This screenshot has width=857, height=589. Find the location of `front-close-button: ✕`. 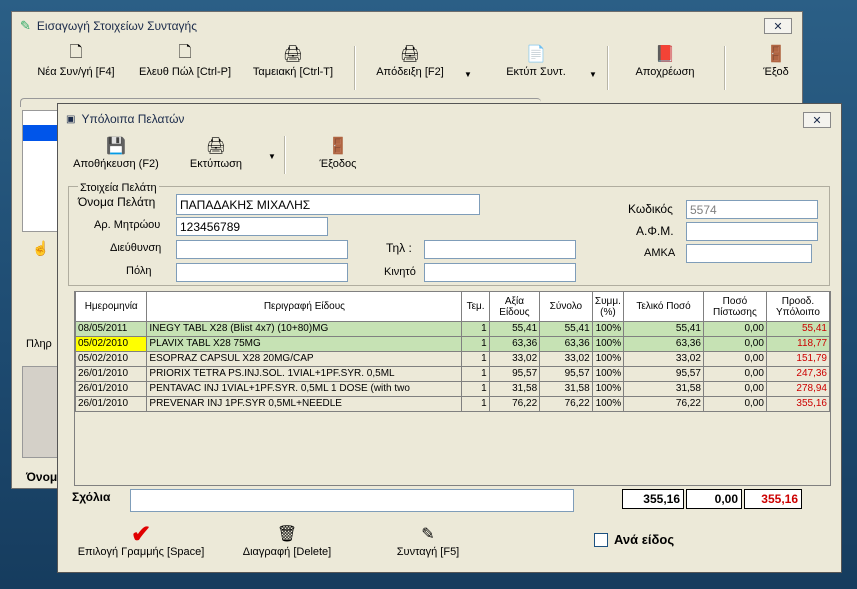

front-close-button: ✕ is located at coordinates (817, 120).